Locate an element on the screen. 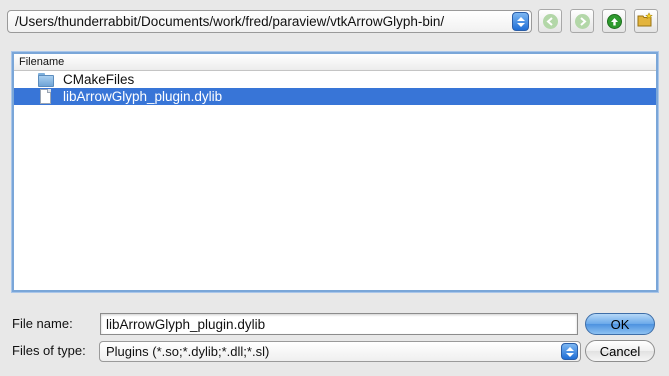 This screenshot has width=669, height=376. file-type-value: Plugins (*.so;*.dylib;*.dll;*.sl) is located at coordinates (188, 351).